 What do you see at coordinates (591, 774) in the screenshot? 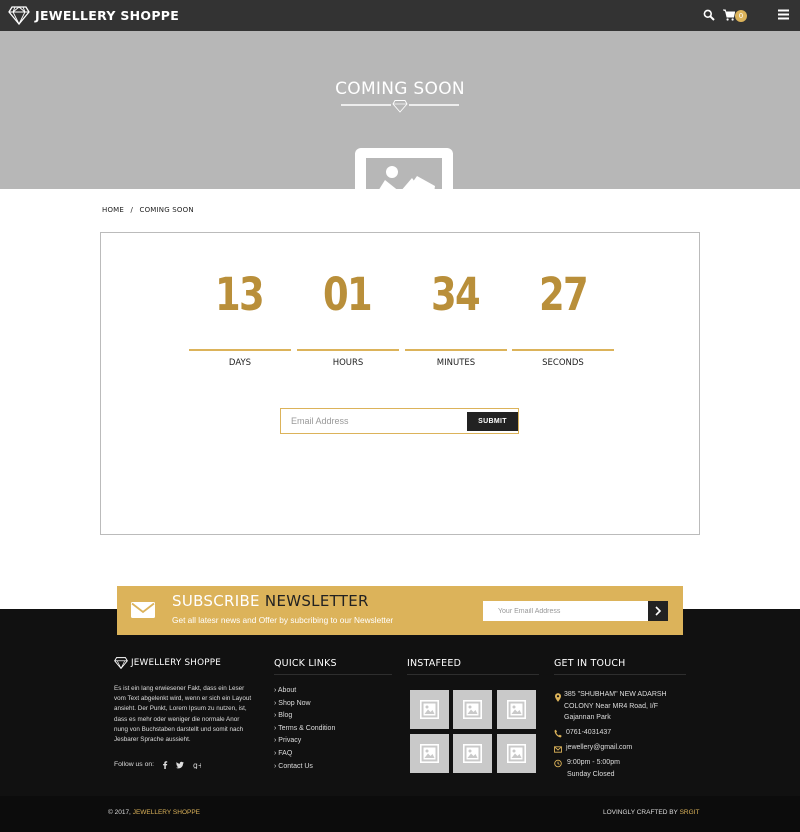
I see `contact-closed-day: Sunday Closed` at bounding box center [591, 774].